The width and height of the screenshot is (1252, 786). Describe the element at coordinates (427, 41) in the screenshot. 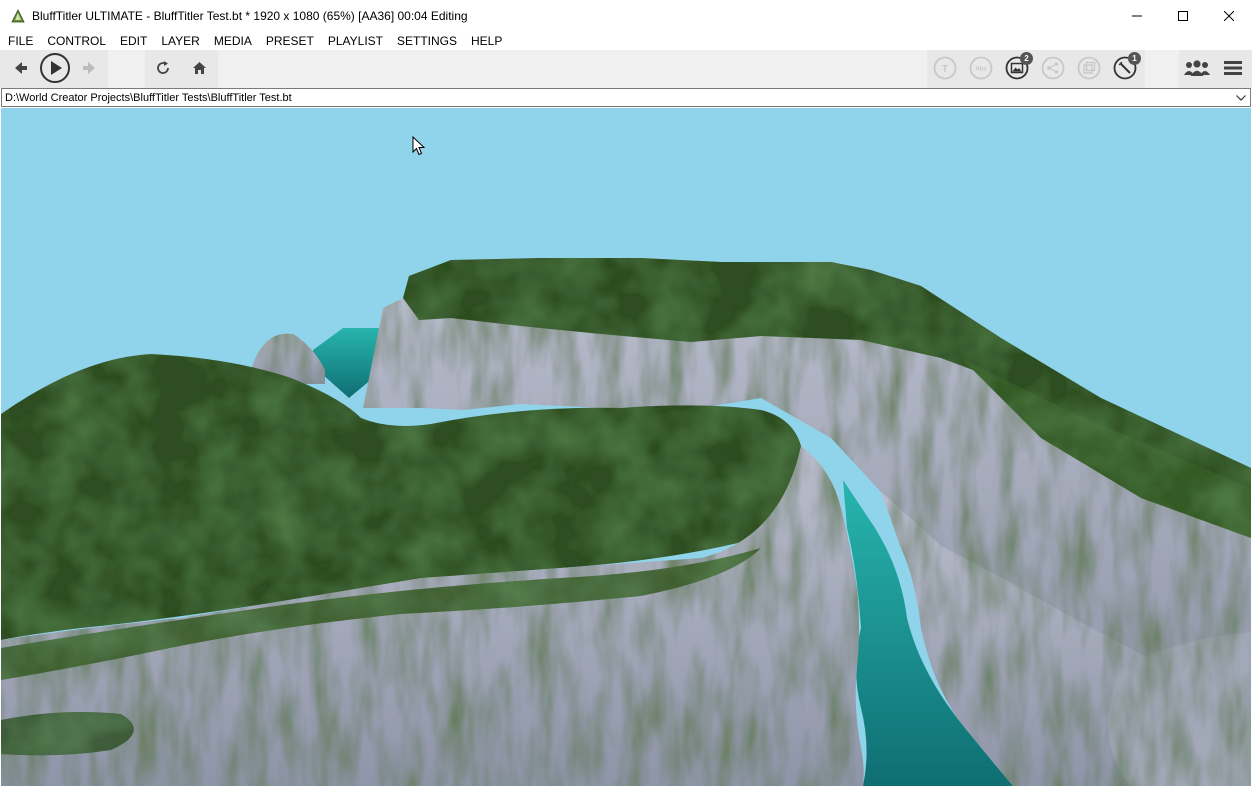

I see `menu-settings: SETTINGS` at that location.